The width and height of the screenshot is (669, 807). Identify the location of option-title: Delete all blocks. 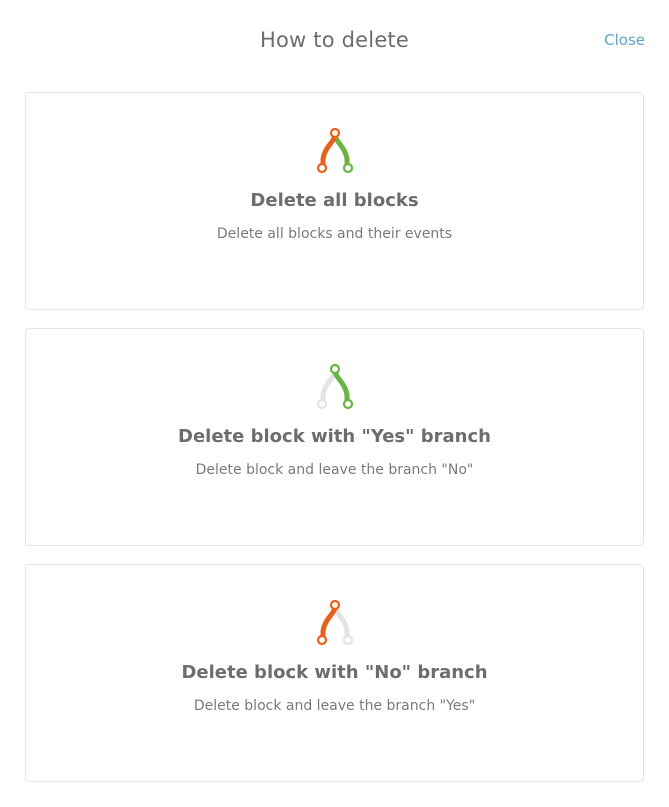
(334, 200).